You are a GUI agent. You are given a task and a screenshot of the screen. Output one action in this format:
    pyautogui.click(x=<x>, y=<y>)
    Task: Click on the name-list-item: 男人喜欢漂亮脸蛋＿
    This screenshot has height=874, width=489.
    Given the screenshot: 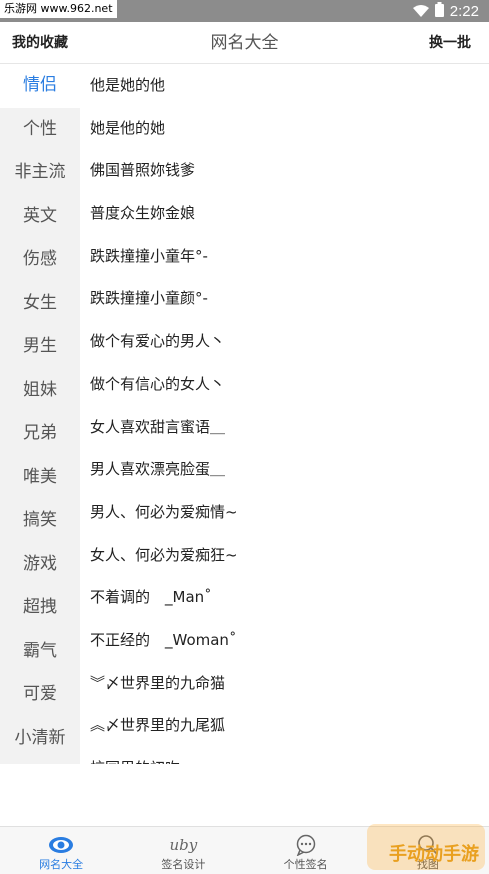 What is the action you would take?
    pyautogui.click(x=284, y=469)
    